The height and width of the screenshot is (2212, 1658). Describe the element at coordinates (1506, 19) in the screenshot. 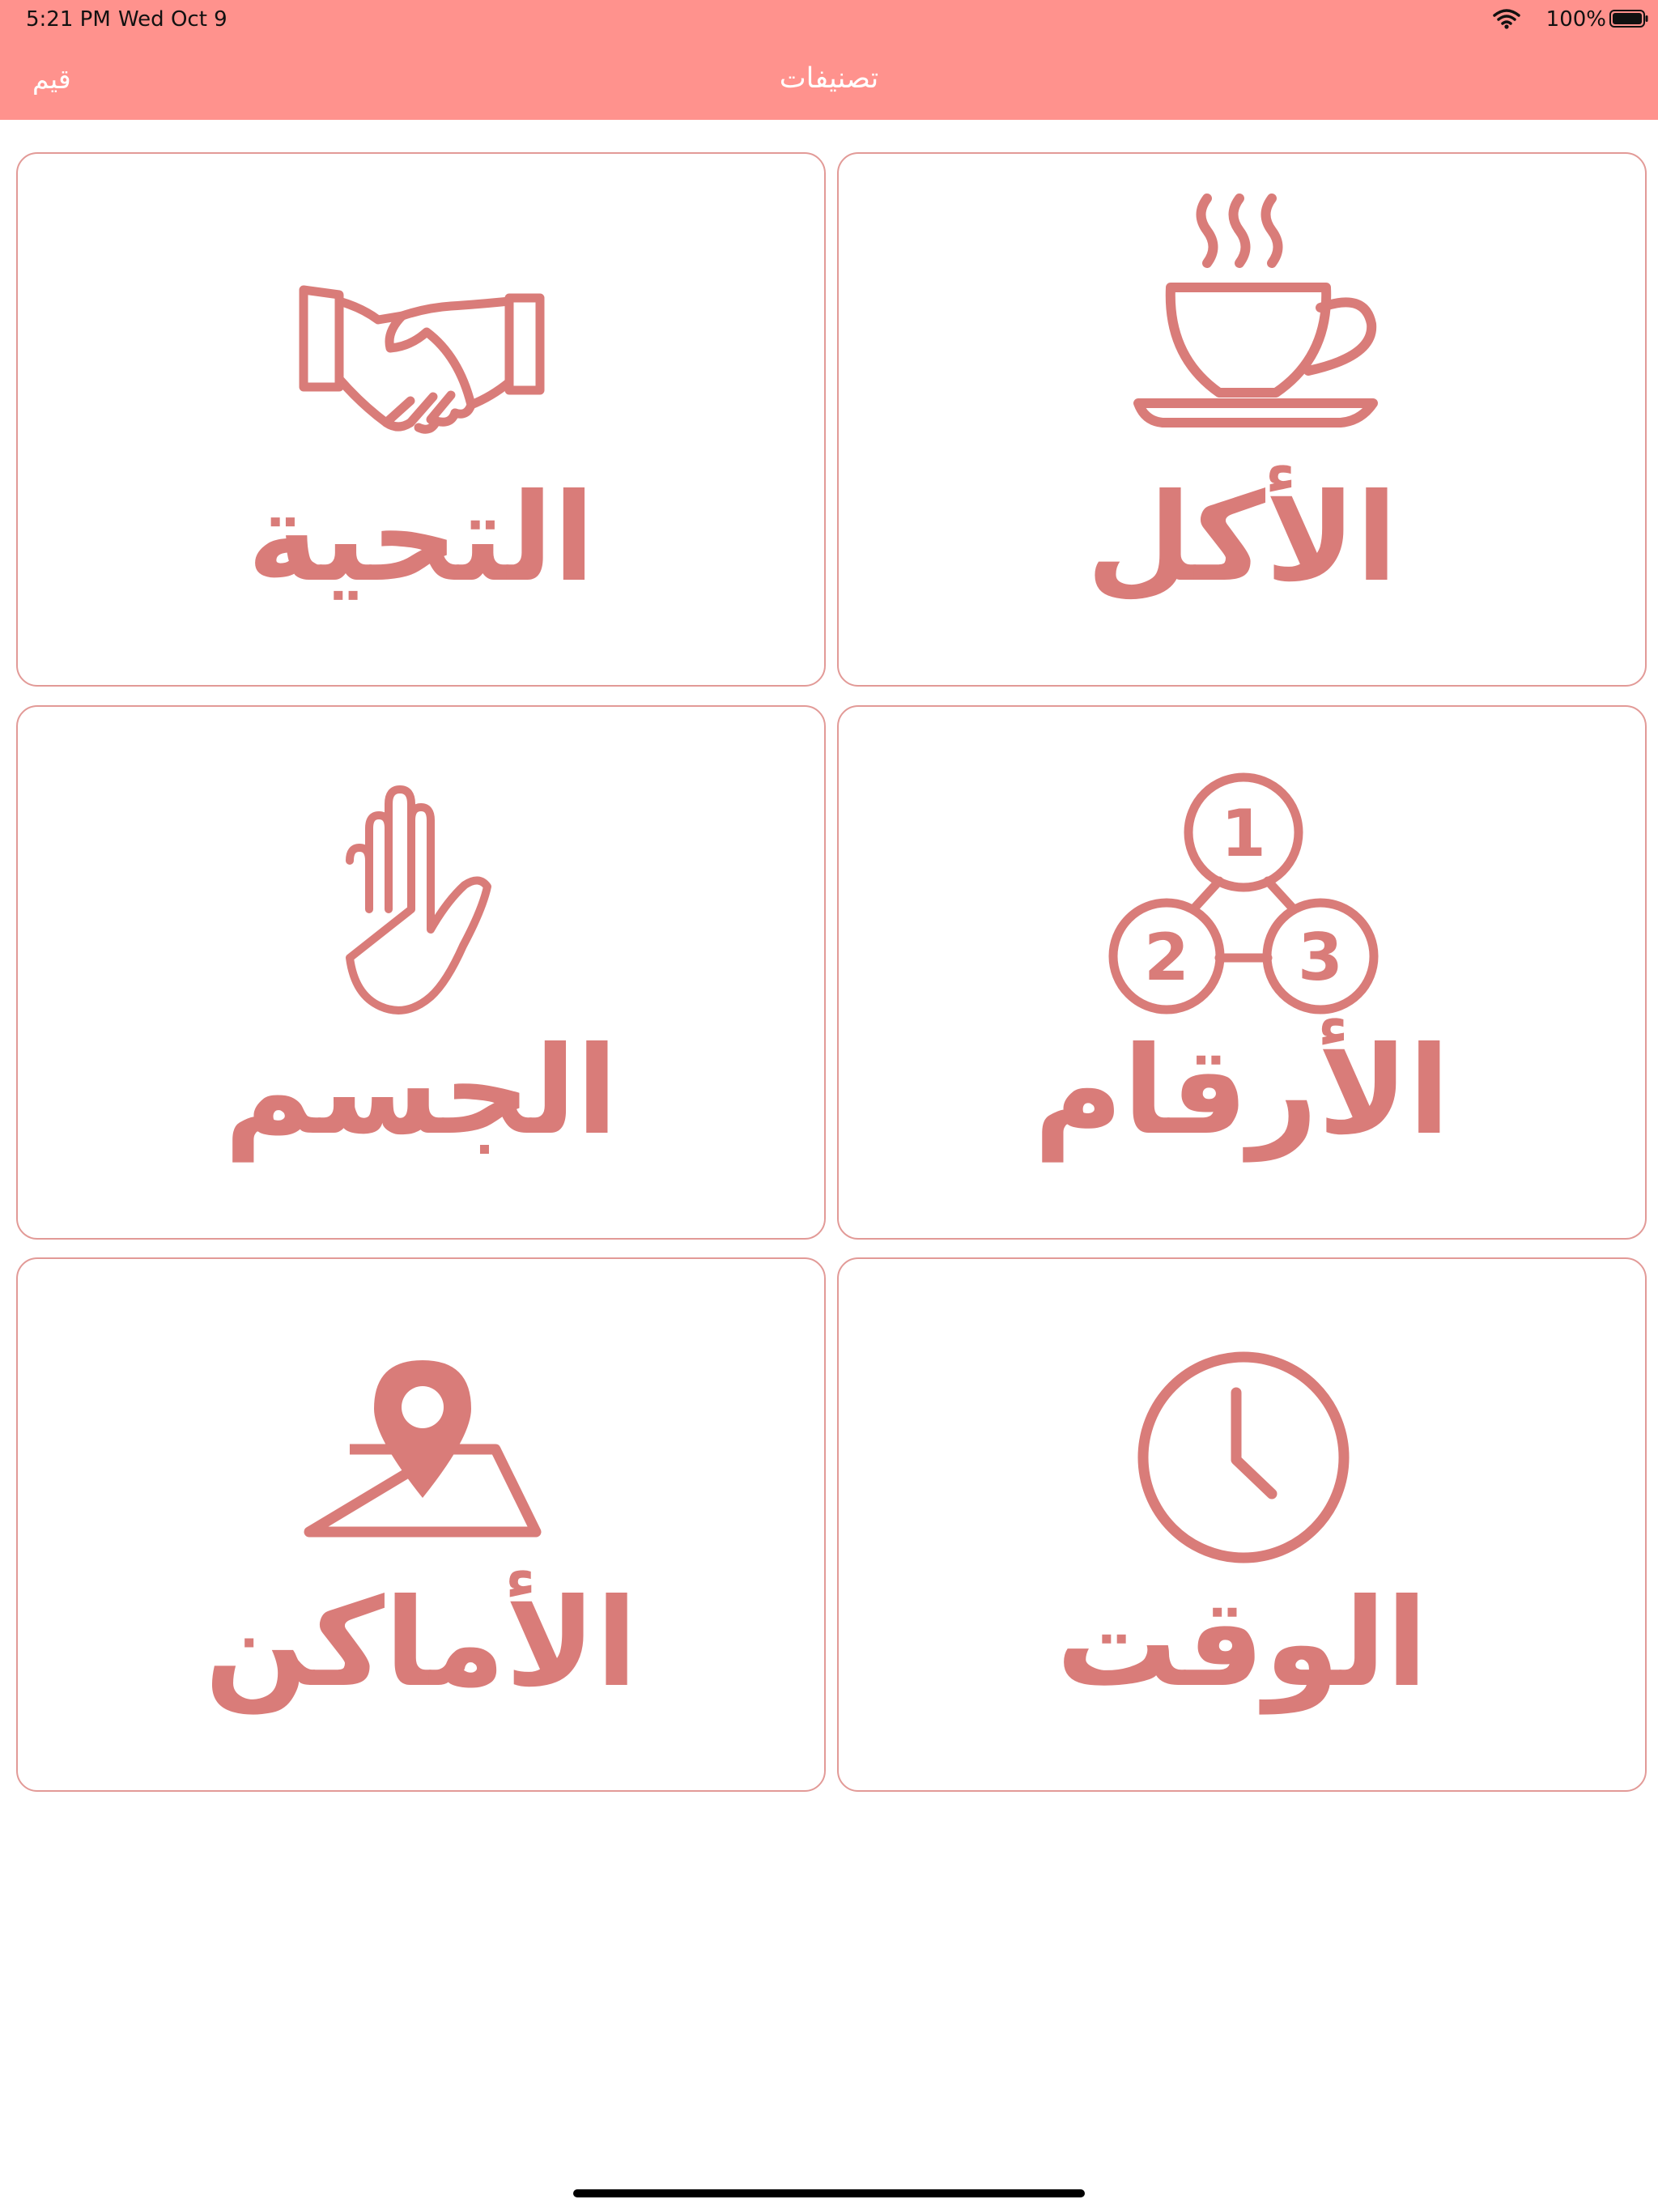

I see `wifi-icon` at that location.